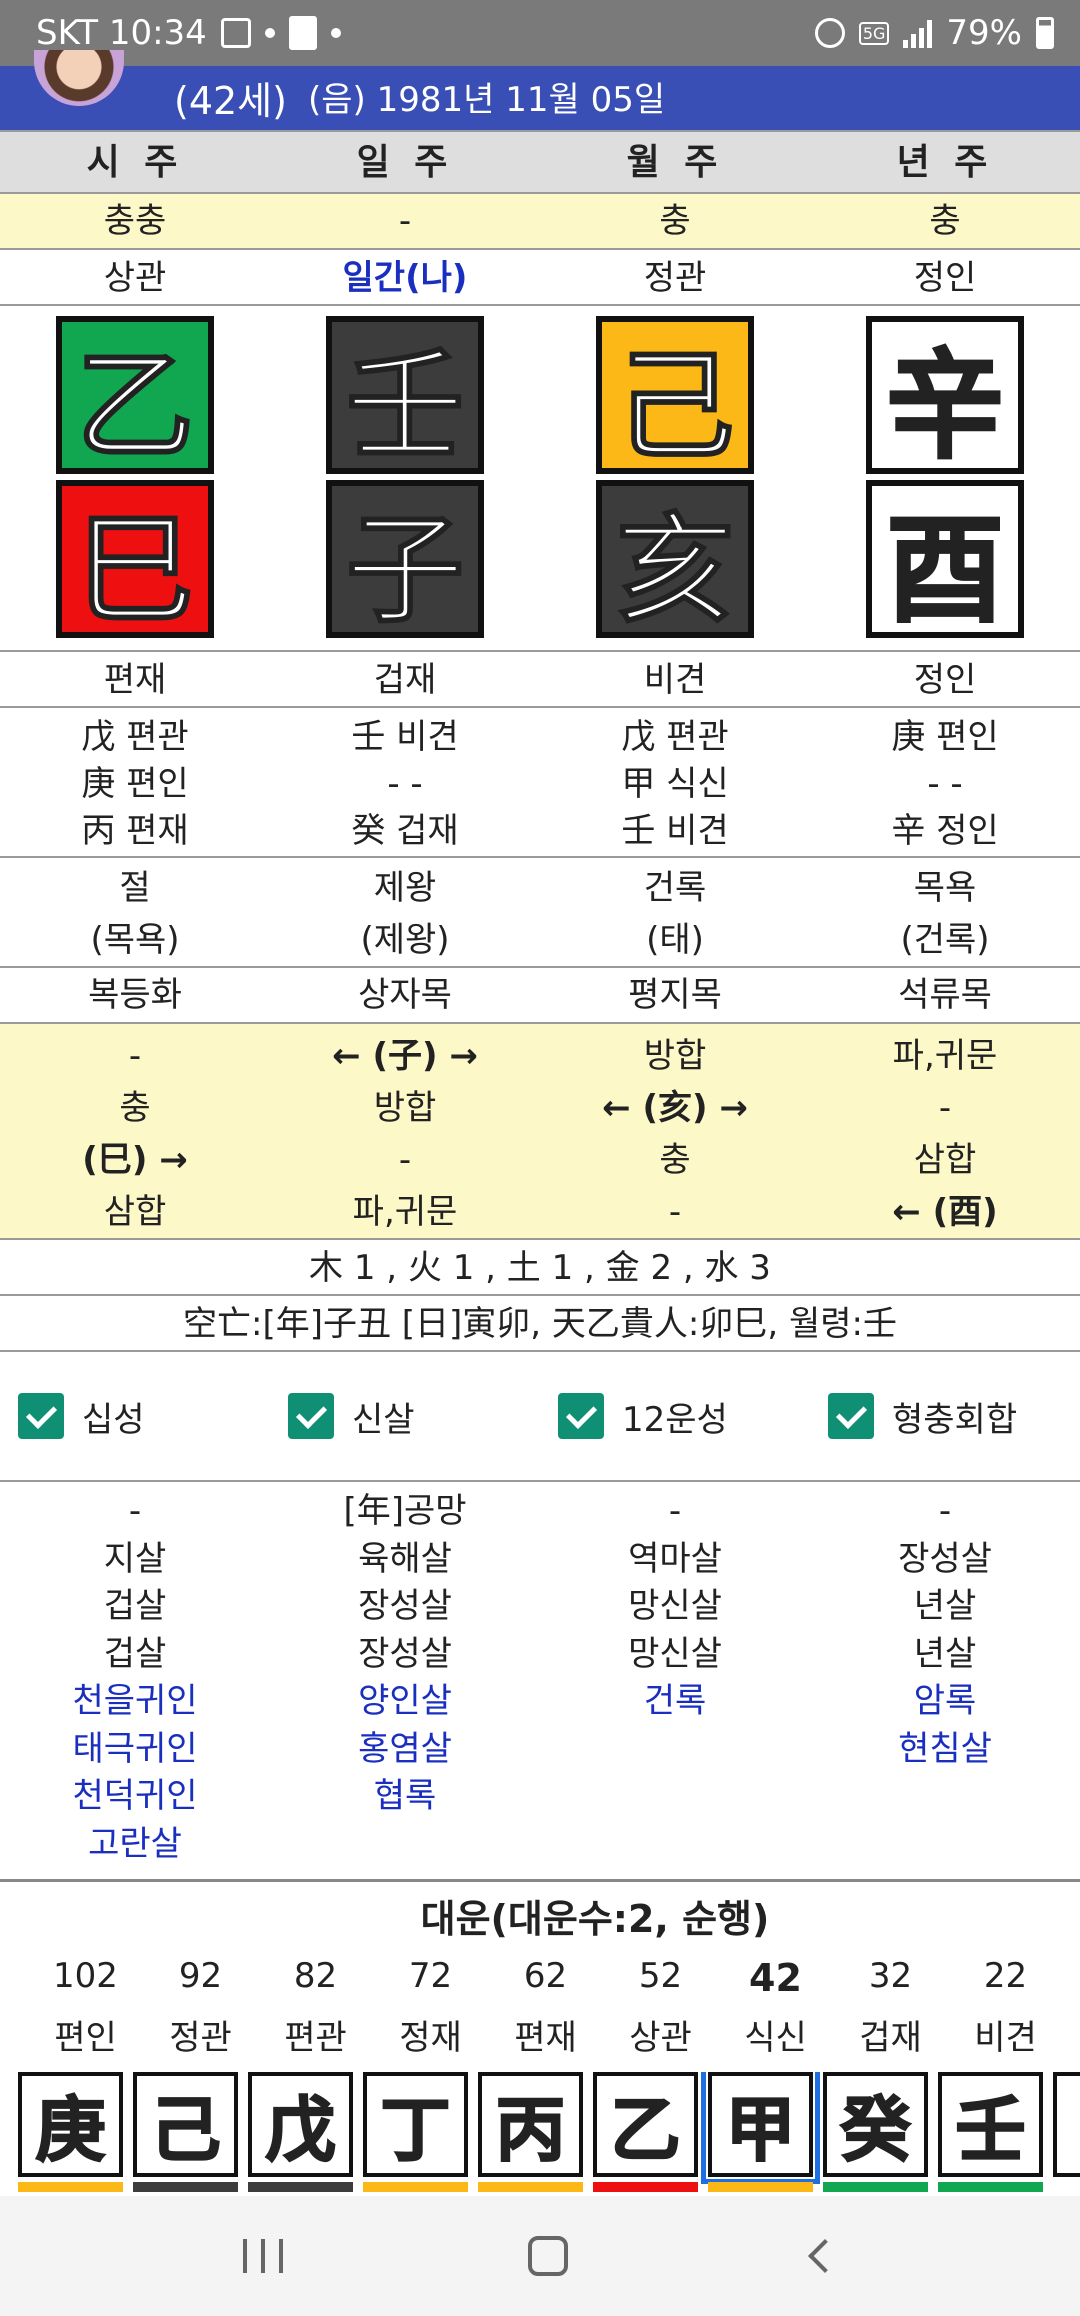 This screenshot has width=1080, height=2316. I want to click on daewoon-god: 비견, so click(1005, 2038).